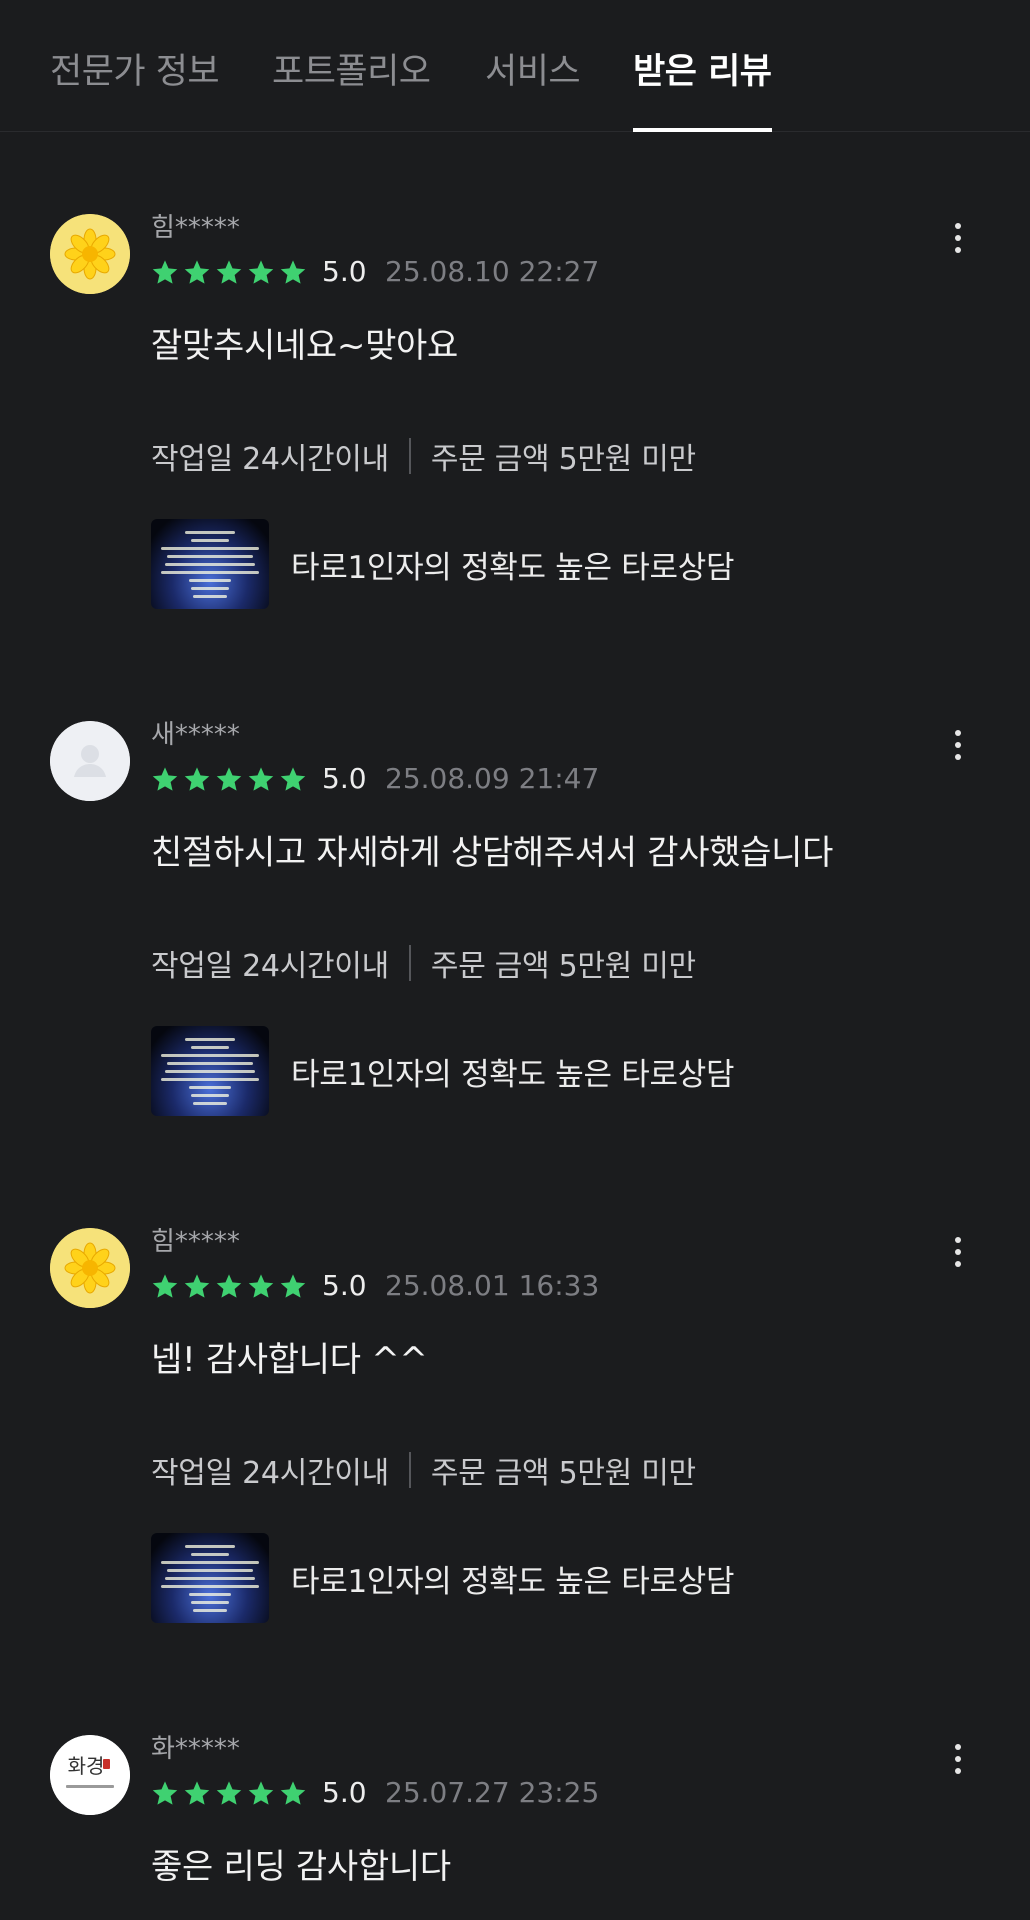 Image resolution: width=1030 pixels, height=1920 pixels. Describe the element at coordinates (492, 778) in the screenshot. I see `review-date: 25.08.09 21:47` at that location.